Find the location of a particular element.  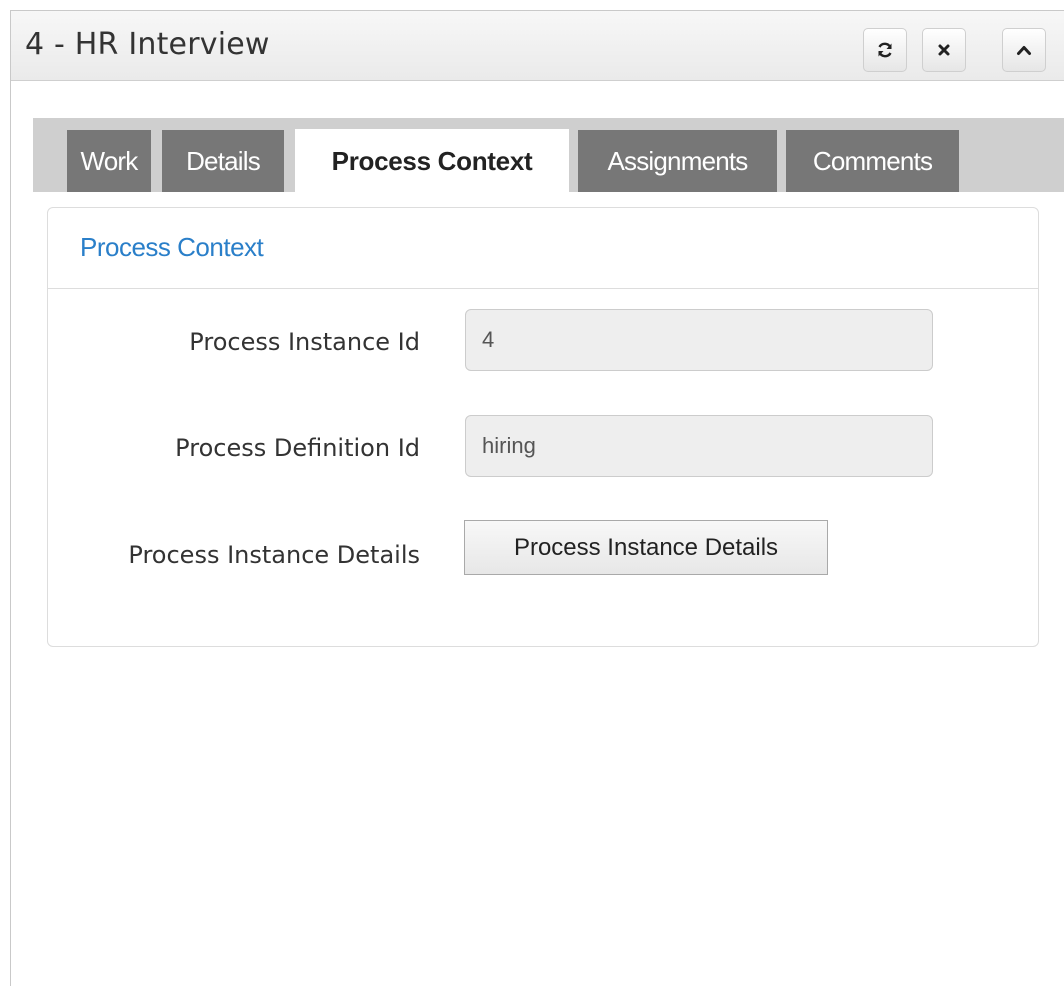

tab-work: Work is located at coordinates (109, 161).